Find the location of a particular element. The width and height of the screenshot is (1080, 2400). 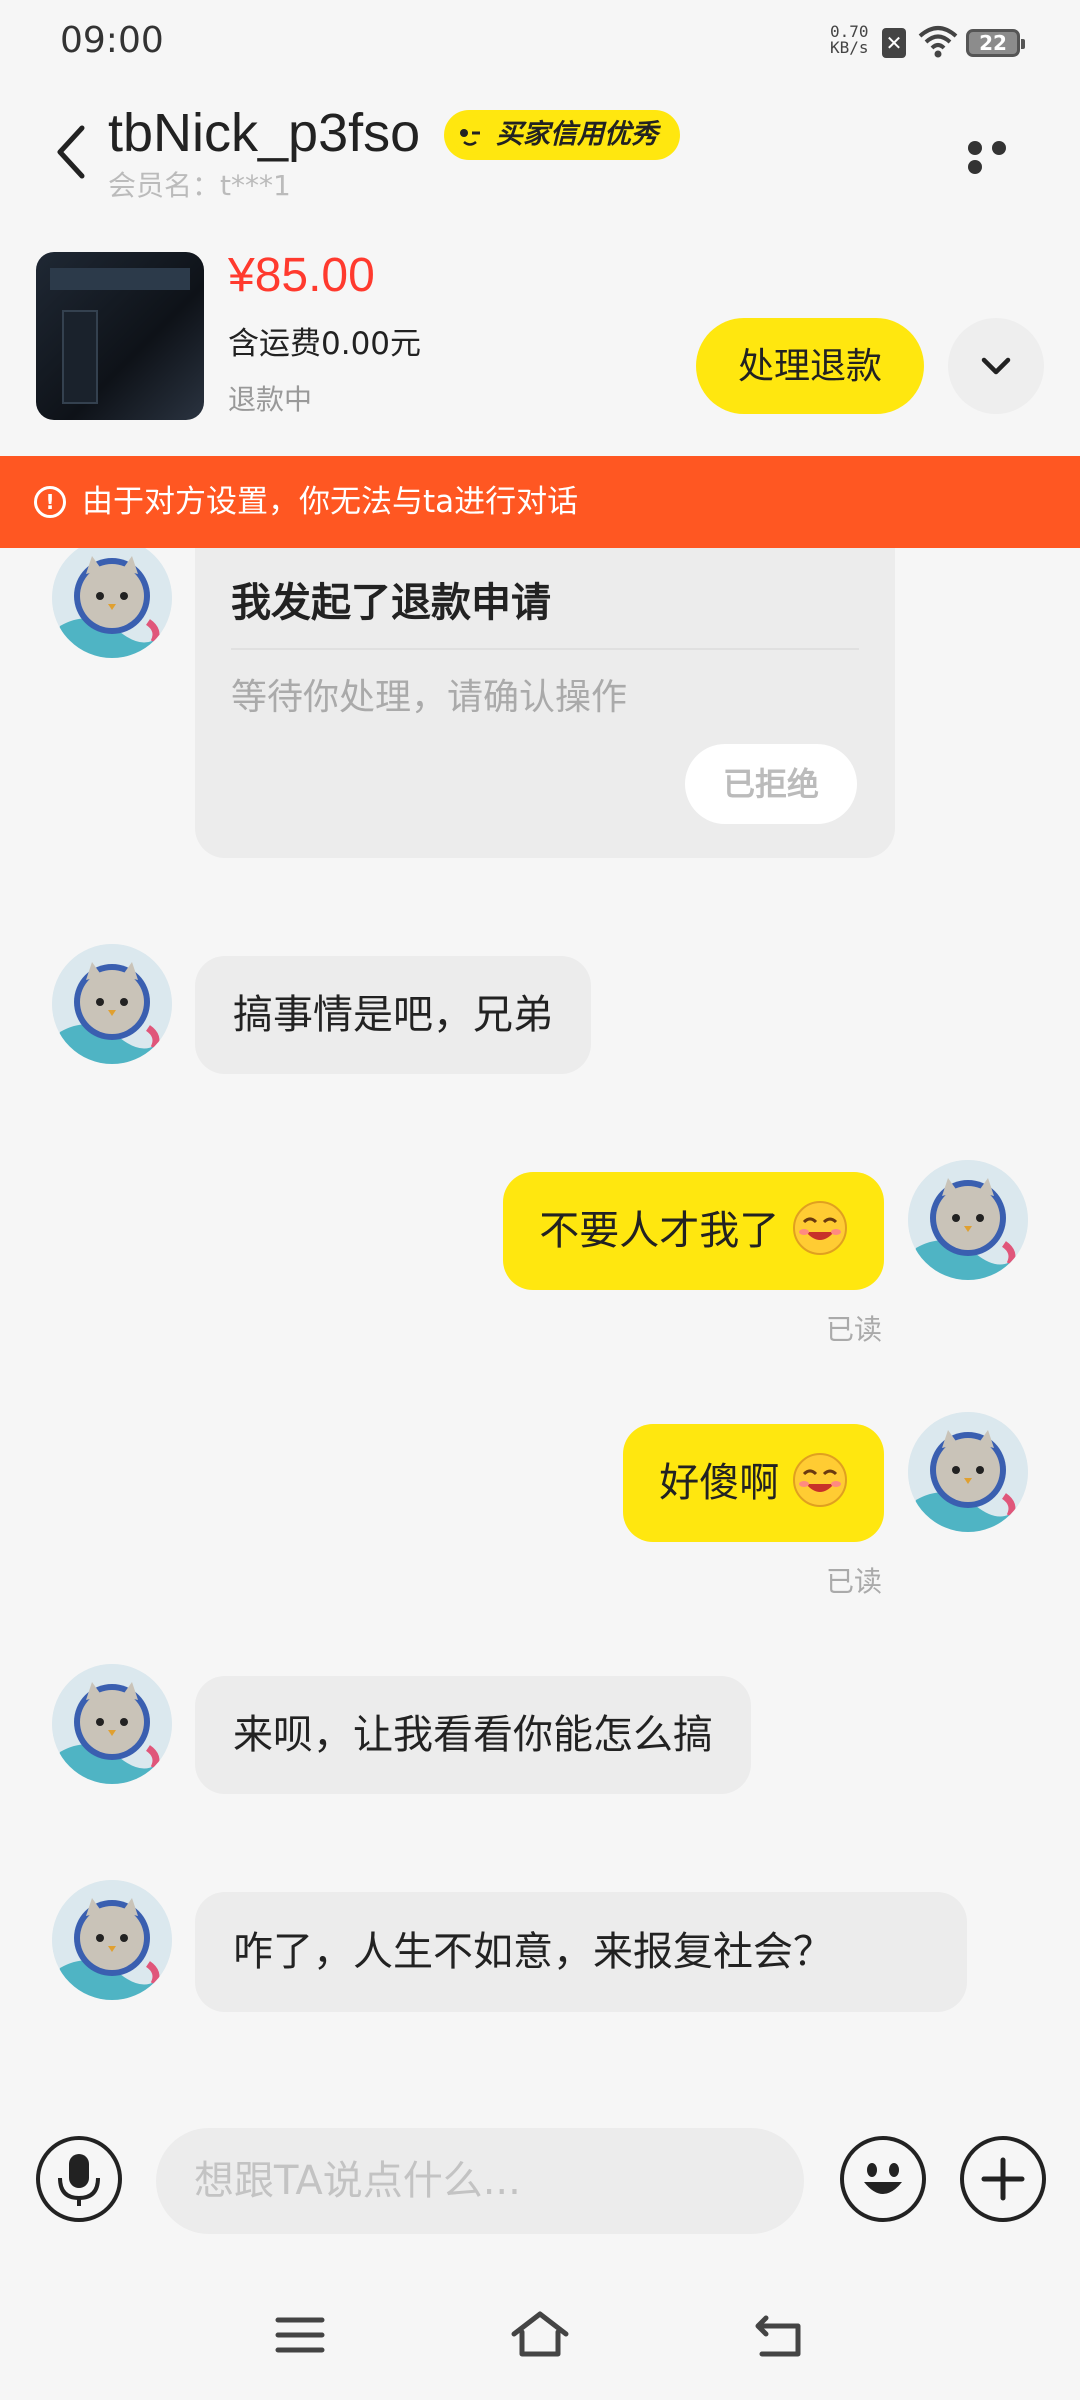

refund-request-card: 我发起了退款申请 等待你处理，请确认操作 已拒绝 is located at coordinates (545, 703).